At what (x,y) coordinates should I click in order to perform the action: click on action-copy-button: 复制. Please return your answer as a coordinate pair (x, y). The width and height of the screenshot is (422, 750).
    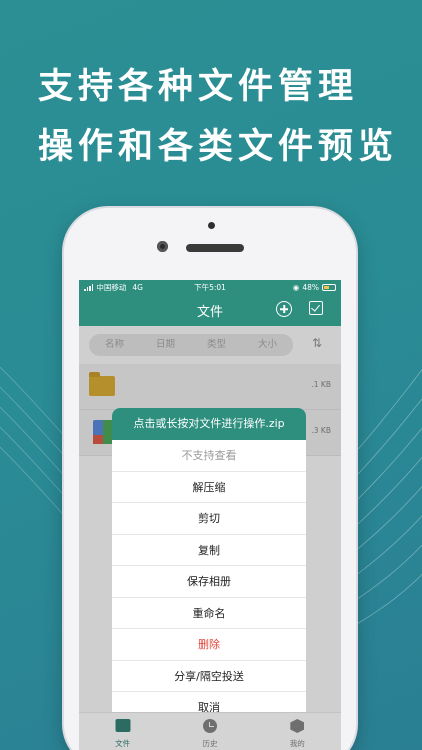
    Looking at the image, I should click on (209, 550).